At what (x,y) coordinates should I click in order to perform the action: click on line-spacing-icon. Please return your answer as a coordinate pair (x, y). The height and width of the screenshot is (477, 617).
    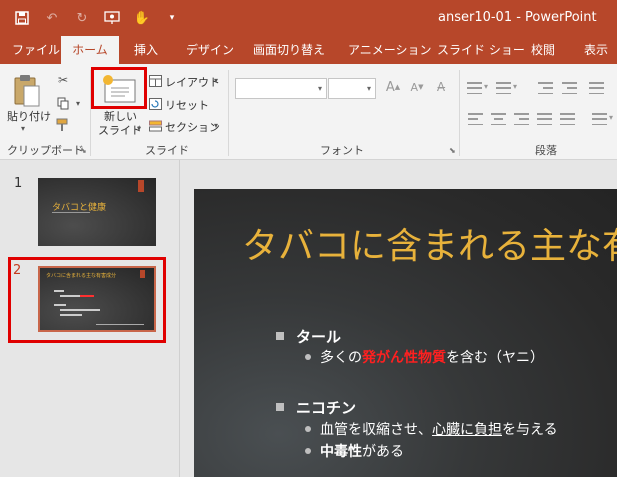
    Looking at the image, I should click on (596, 88).